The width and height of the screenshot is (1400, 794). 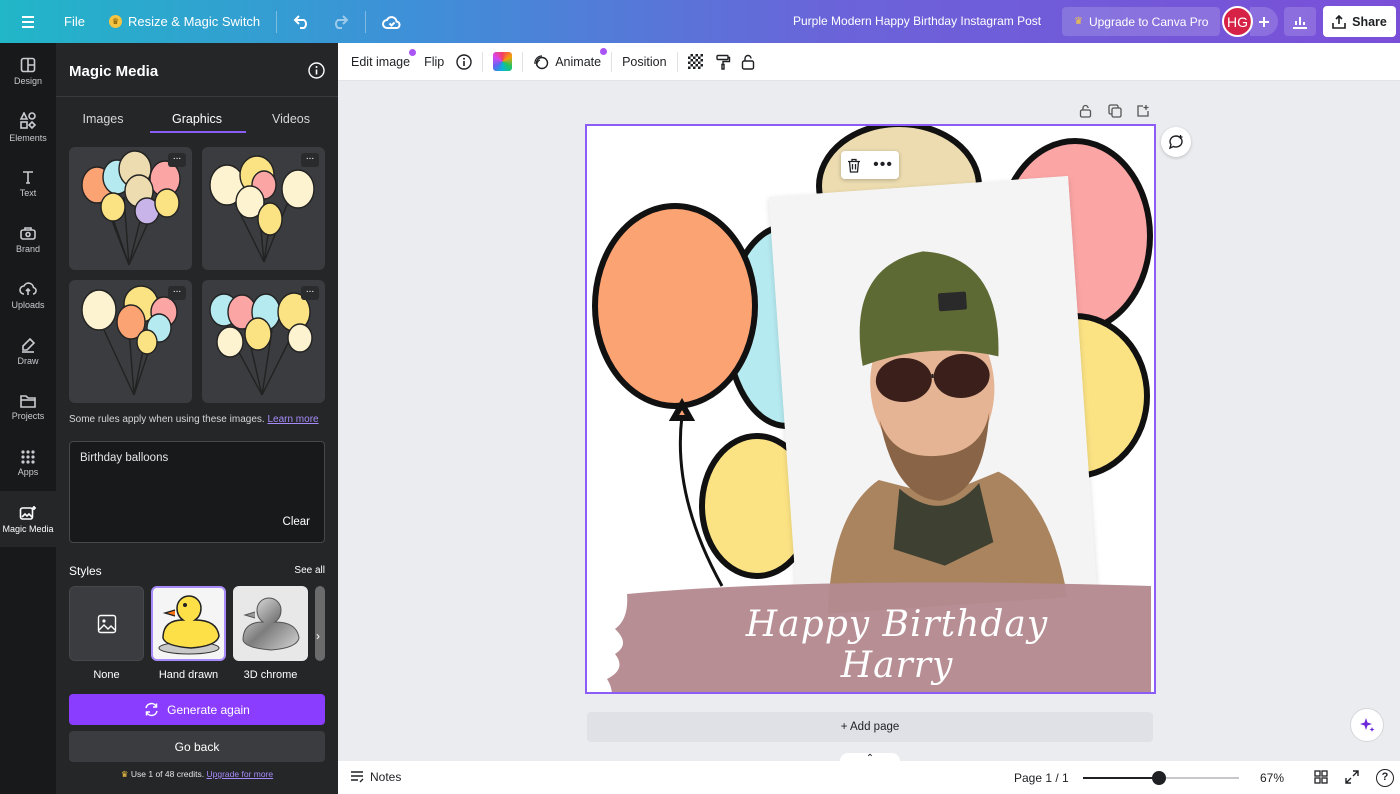 What do you see at coordinates (340, 22) in the screenshot?
I see `redo-button` at bounding box center [340, 22].